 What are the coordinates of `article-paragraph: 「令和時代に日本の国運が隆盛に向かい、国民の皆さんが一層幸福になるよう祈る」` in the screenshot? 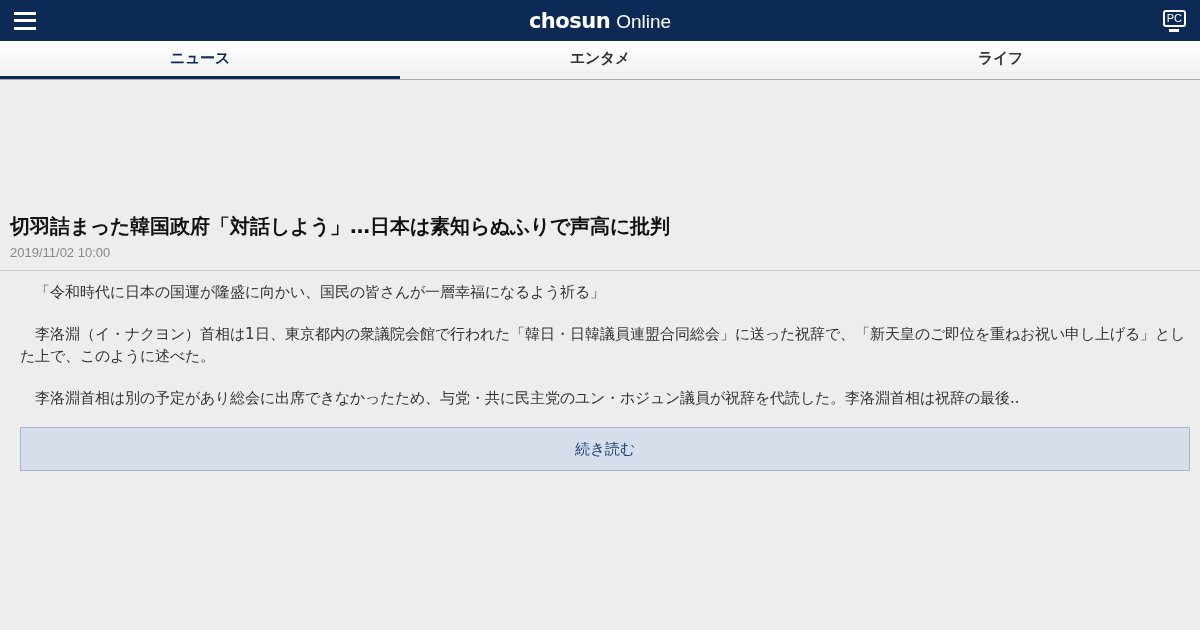 It's located at (320, 292).